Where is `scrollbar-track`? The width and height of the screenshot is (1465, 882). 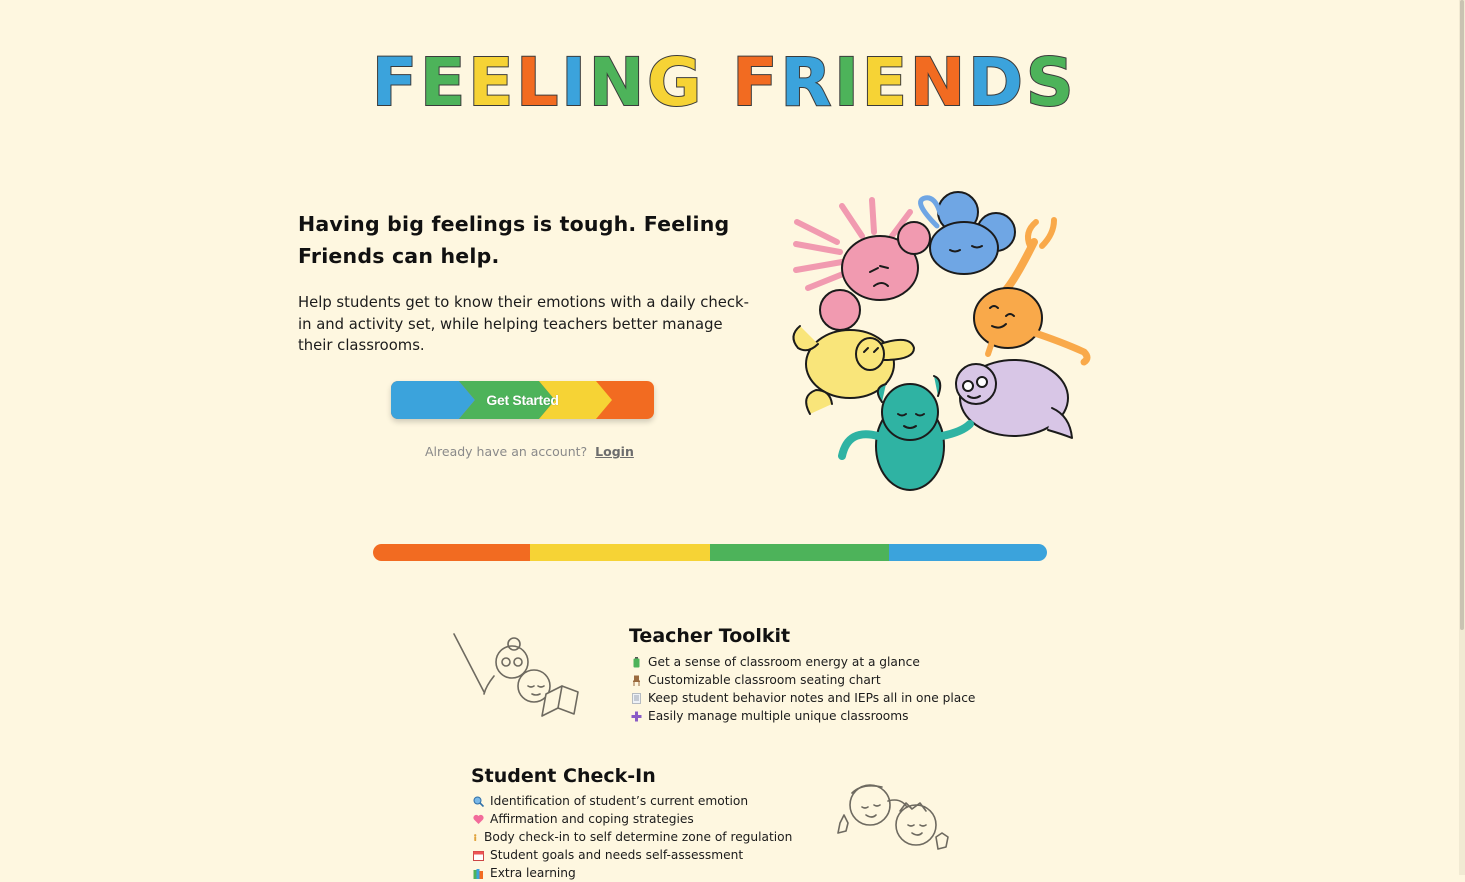 scrollbar-track is located at coordinates (1462, 437).